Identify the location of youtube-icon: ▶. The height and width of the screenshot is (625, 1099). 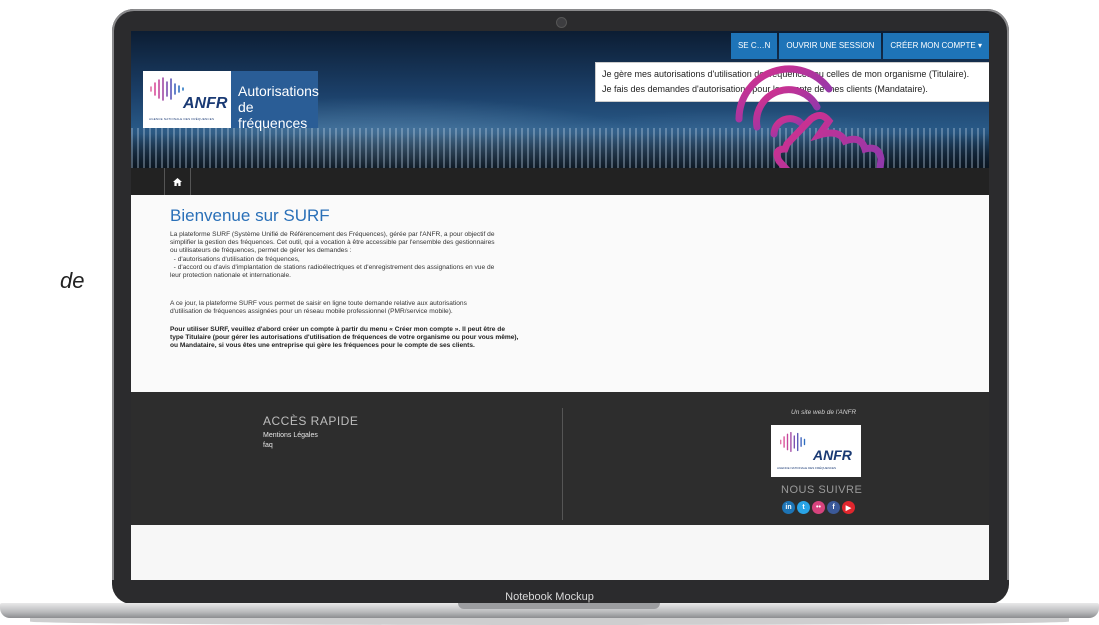
(848, 507).